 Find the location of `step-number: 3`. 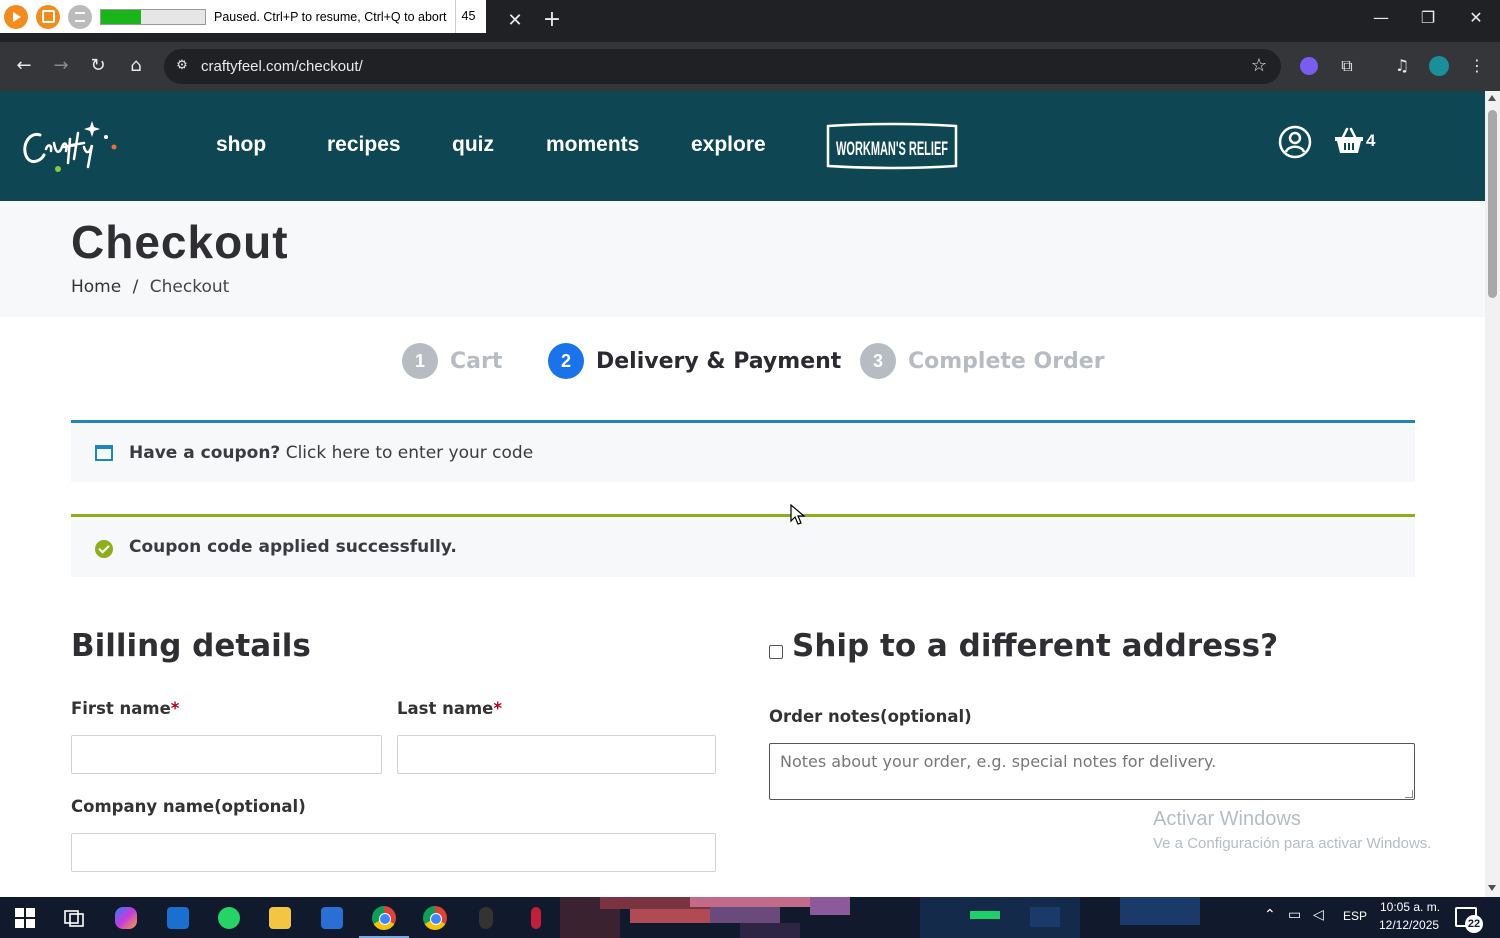

step-number: 3 is located at coordinates (878, 361).